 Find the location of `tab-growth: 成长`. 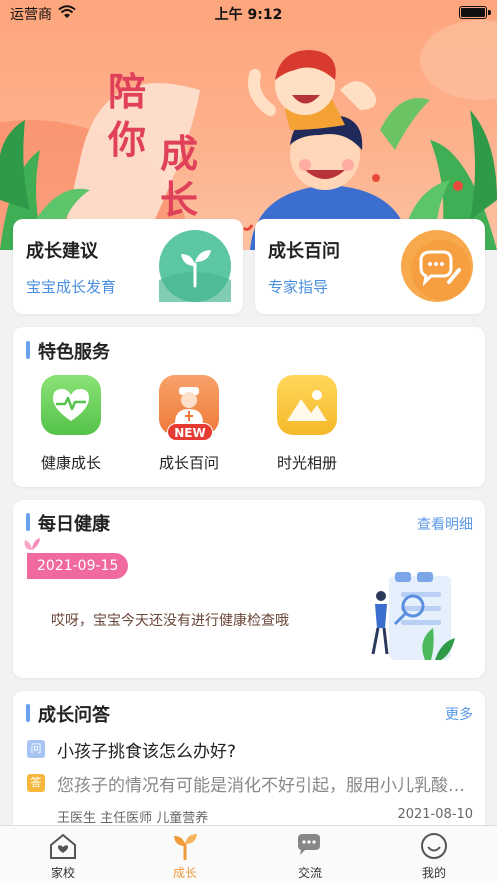

tab-growth: 成长 is located at coordinates (185, 856).